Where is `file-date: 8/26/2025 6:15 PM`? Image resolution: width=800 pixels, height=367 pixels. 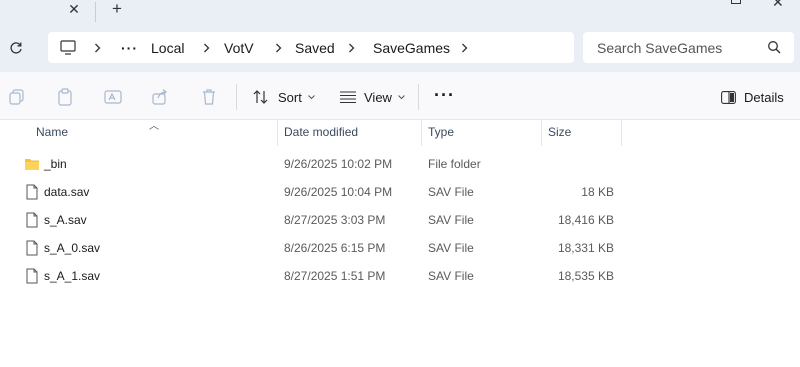
file-date: 8/26/2025 6:15 PM is located at coordinates (335, 248).